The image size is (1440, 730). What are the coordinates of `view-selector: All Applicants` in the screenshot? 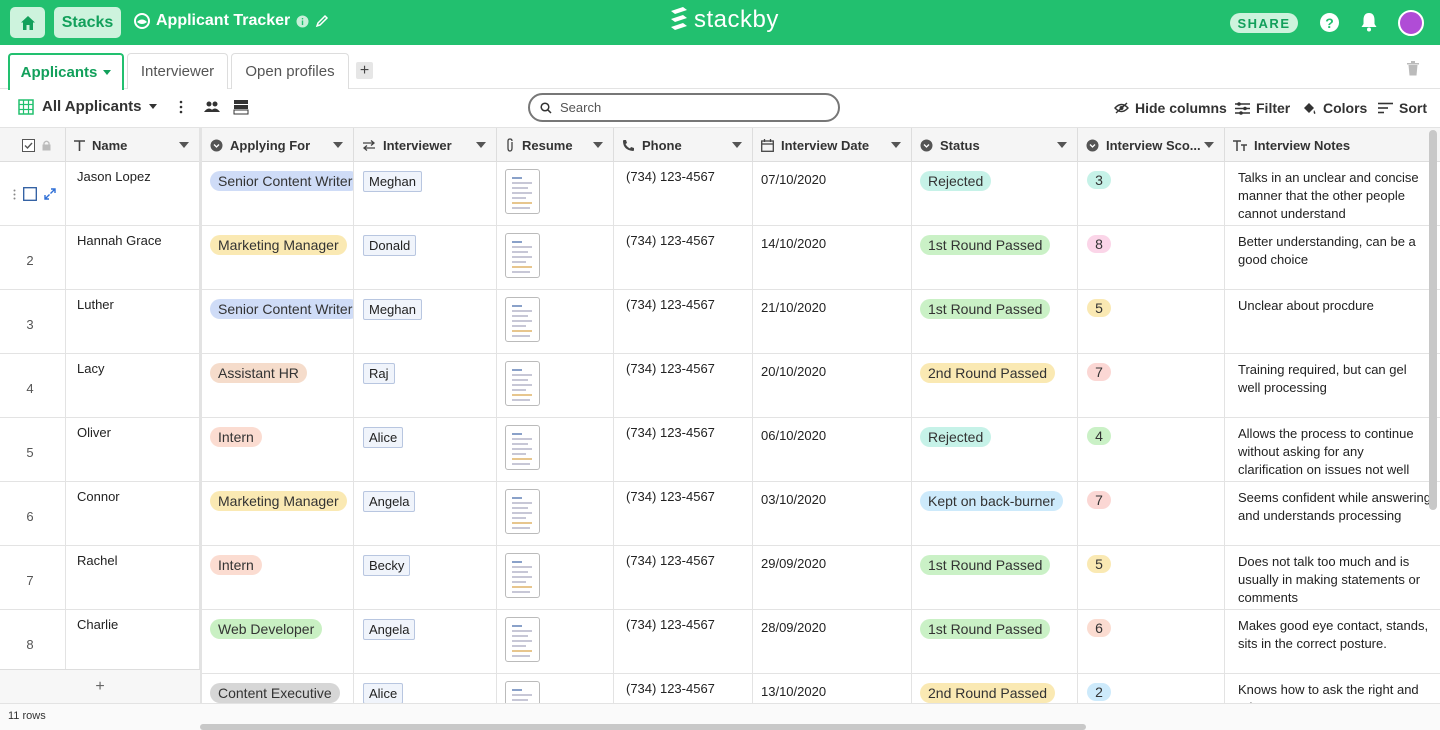 It's located at (88, 106).